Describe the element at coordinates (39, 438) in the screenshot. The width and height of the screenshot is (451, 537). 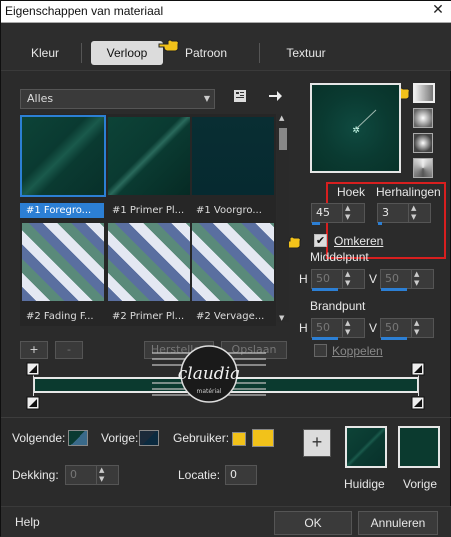
I see `follow-label: Volgende:` at that location.